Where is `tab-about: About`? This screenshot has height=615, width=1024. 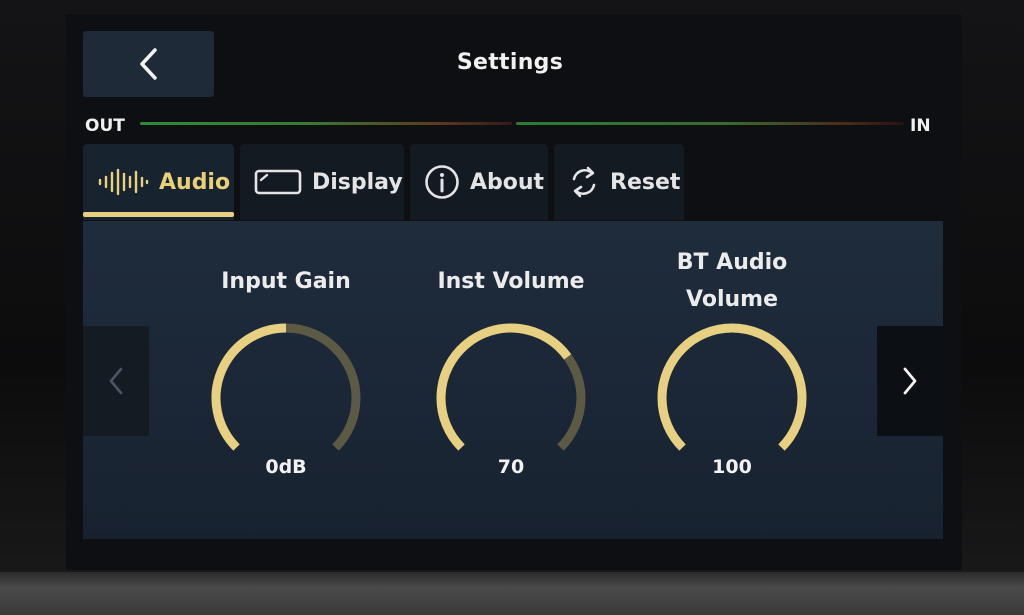 tab-about: About is located at coordinates (479, 182).